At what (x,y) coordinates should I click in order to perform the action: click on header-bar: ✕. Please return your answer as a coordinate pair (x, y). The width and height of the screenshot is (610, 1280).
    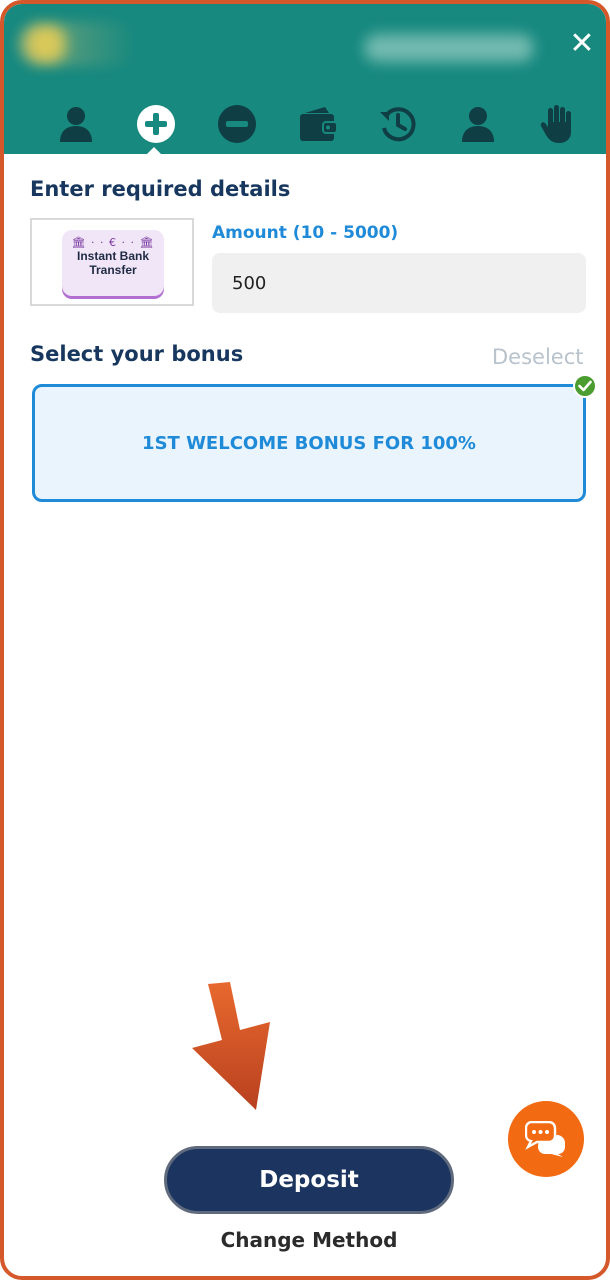
    Looking at the image, I should click on (305, 79).